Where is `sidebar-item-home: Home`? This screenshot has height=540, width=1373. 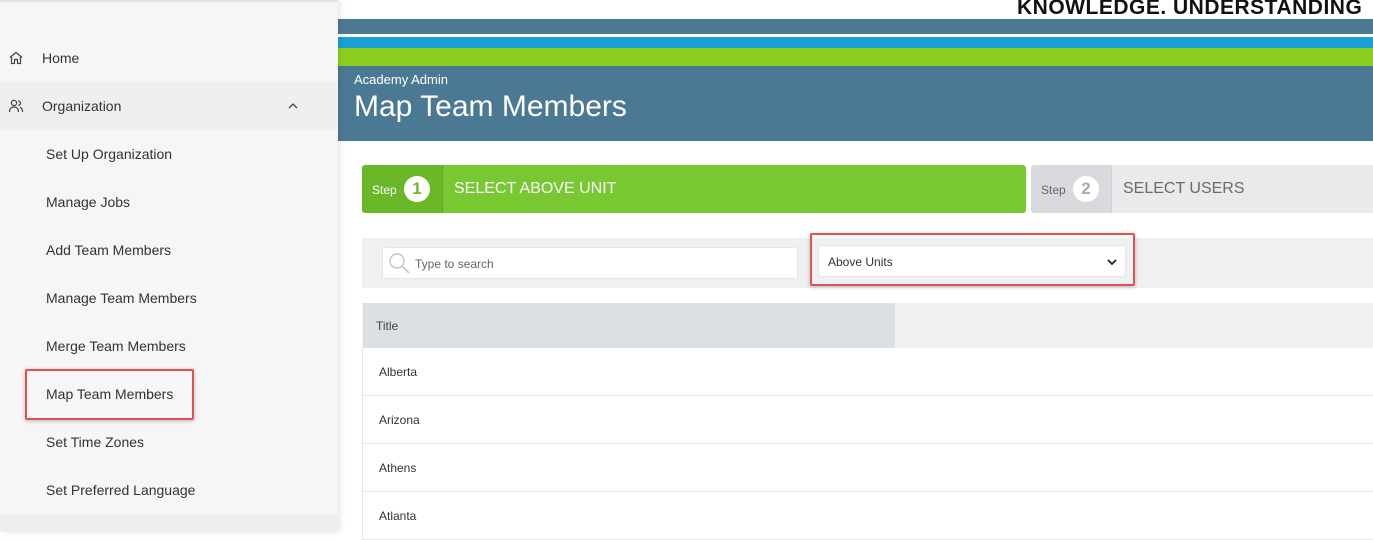 sidebar-item-home: Home is located at coordinates (169, 58).